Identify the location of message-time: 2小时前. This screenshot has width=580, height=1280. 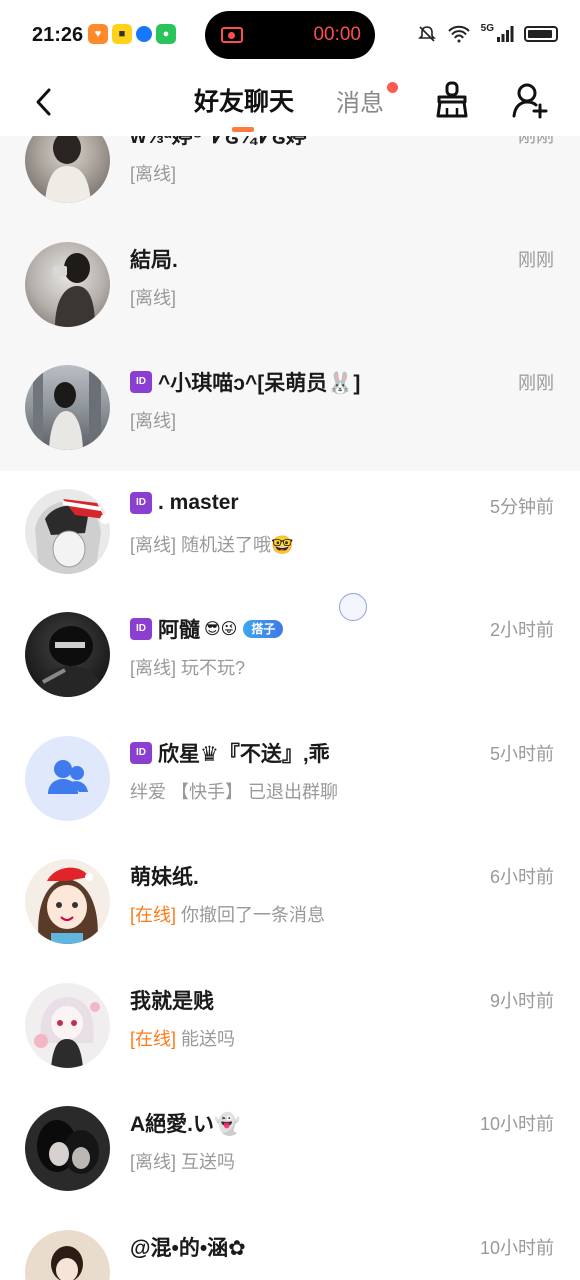
(521, 630).